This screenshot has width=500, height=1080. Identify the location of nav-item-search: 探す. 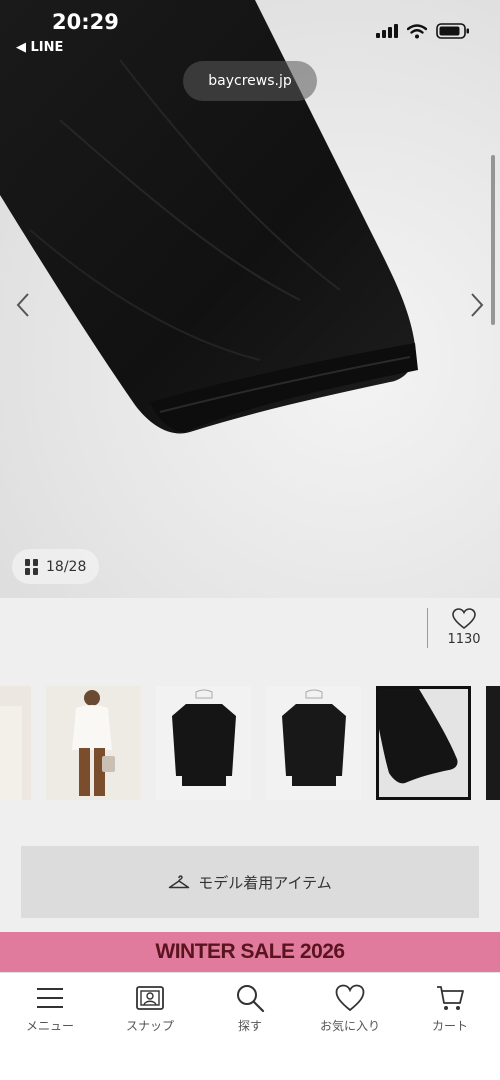
(250, 1008).